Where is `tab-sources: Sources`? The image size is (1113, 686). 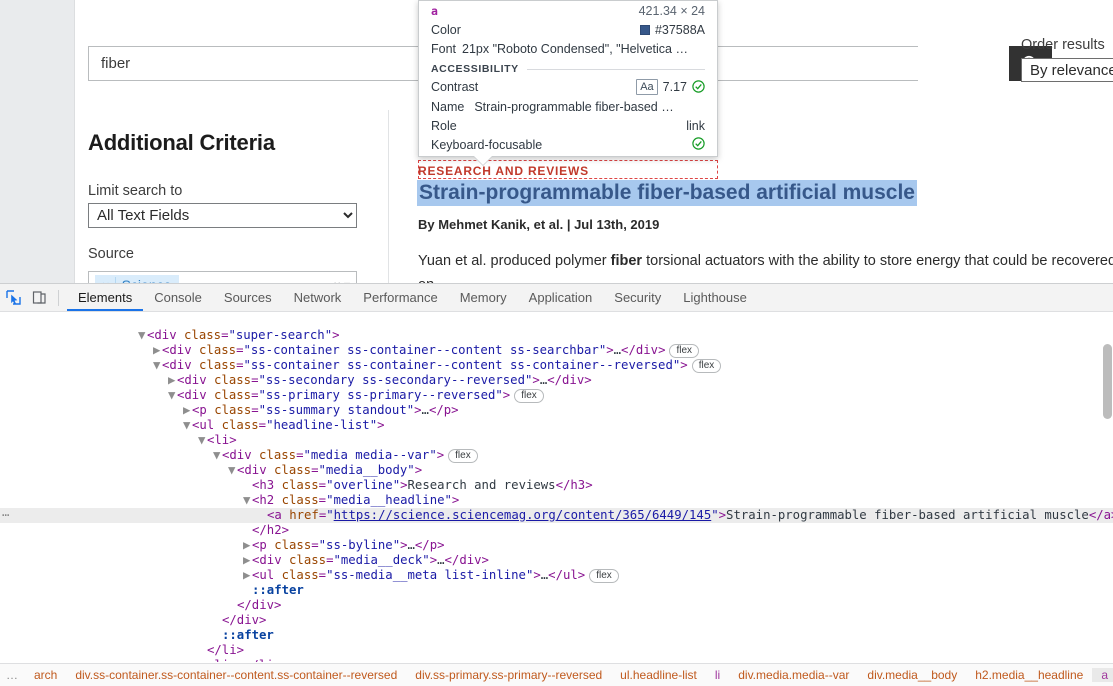
tab-sources: Sources is located at coordinates (248, 297).